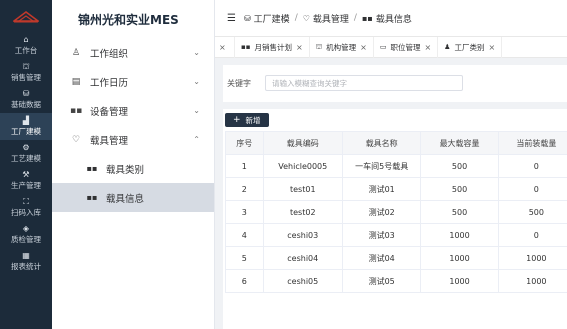 The image size is (567, 329). What do you see at coordinates (381, 235) in the screenshot?
I see `table-cell: 测试03` at bounding box center [381, 235].